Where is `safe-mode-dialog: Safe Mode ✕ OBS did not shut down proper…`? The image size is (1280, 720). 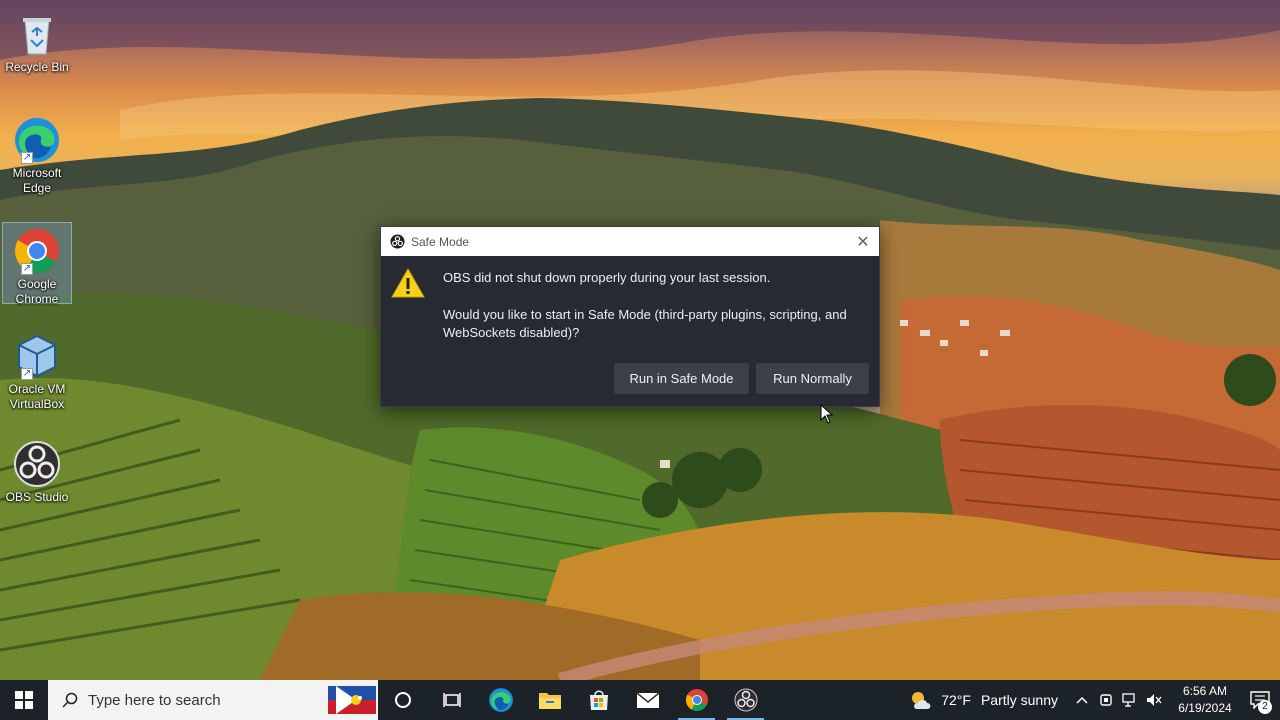
safe-mode-dialog: Safe Mode ✕ OBS did not shut down proper… is located at coordinates (630, 316).